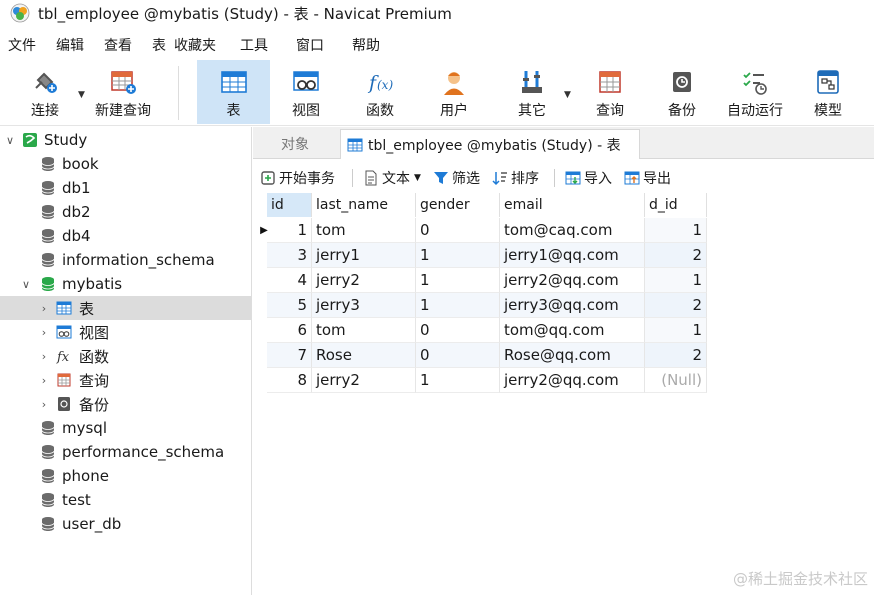  Describe the element at coordinates (610, 92) in the screenshot. I see `query-button: 查询` at that location.